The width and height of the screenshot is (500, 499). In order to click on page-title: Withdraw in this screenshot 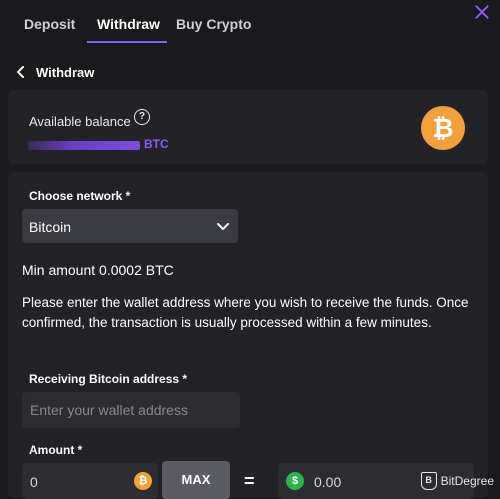, I will do `click(65, 72)`.